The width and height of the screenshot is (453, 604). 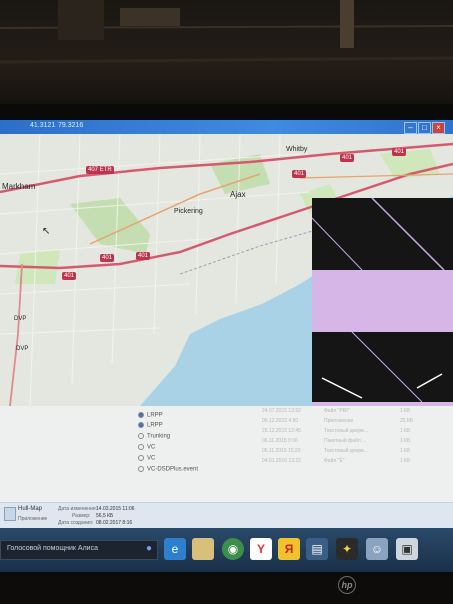 What do you see at coordinates (281, 411) in the screenshot?
I see `file-date: 24.07.2015 13:52` at bounding box center [281, 411].